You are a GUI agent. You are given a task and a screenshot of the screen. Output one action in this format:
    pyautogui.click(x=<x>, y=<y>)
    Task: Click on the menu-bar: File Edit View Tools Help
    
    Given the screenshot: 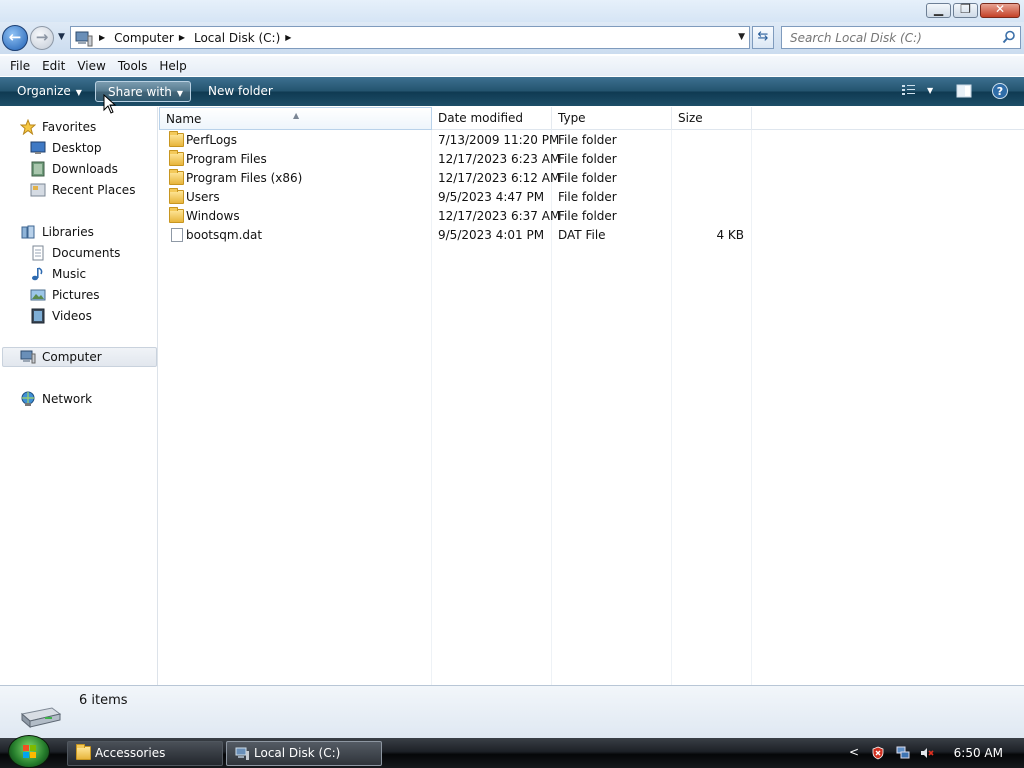 What is the action you would take?
    pyautogui.click(x=512, y=66)
    